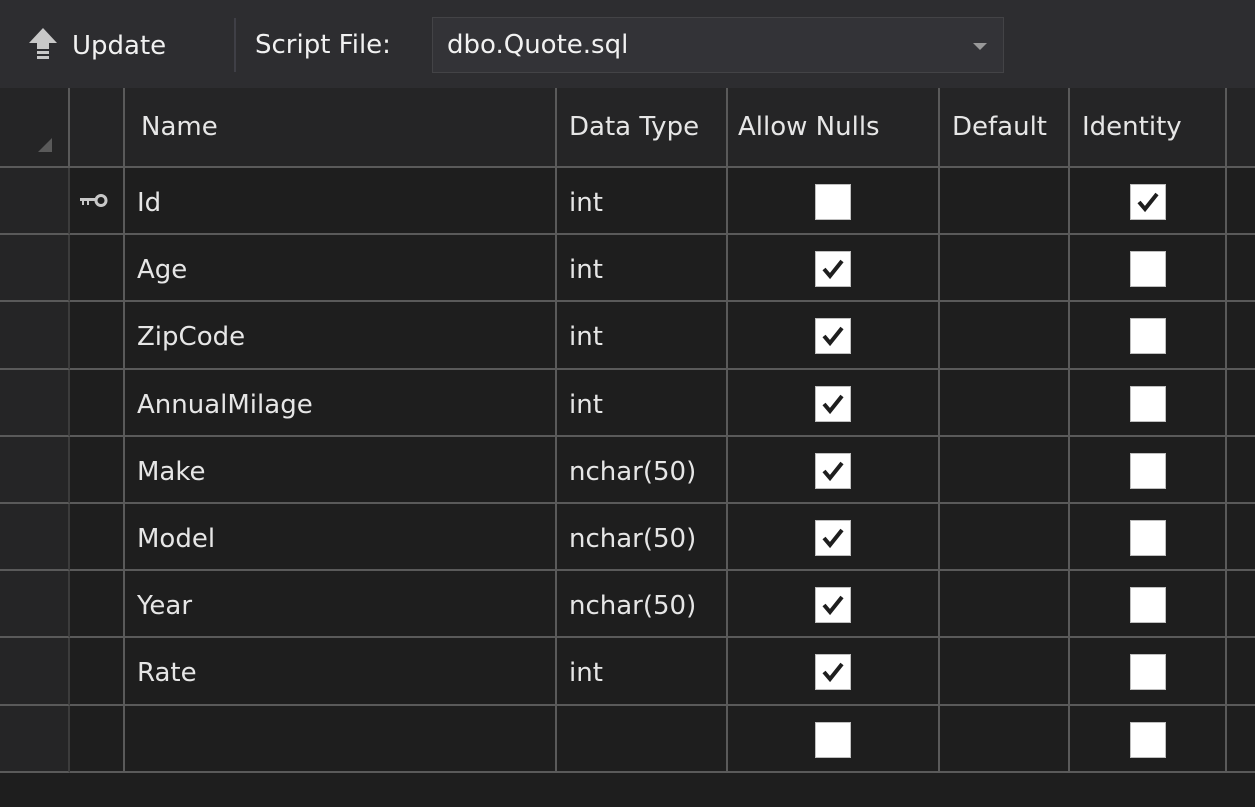  I want to click on column-header-name: Name, so click(341, 128).